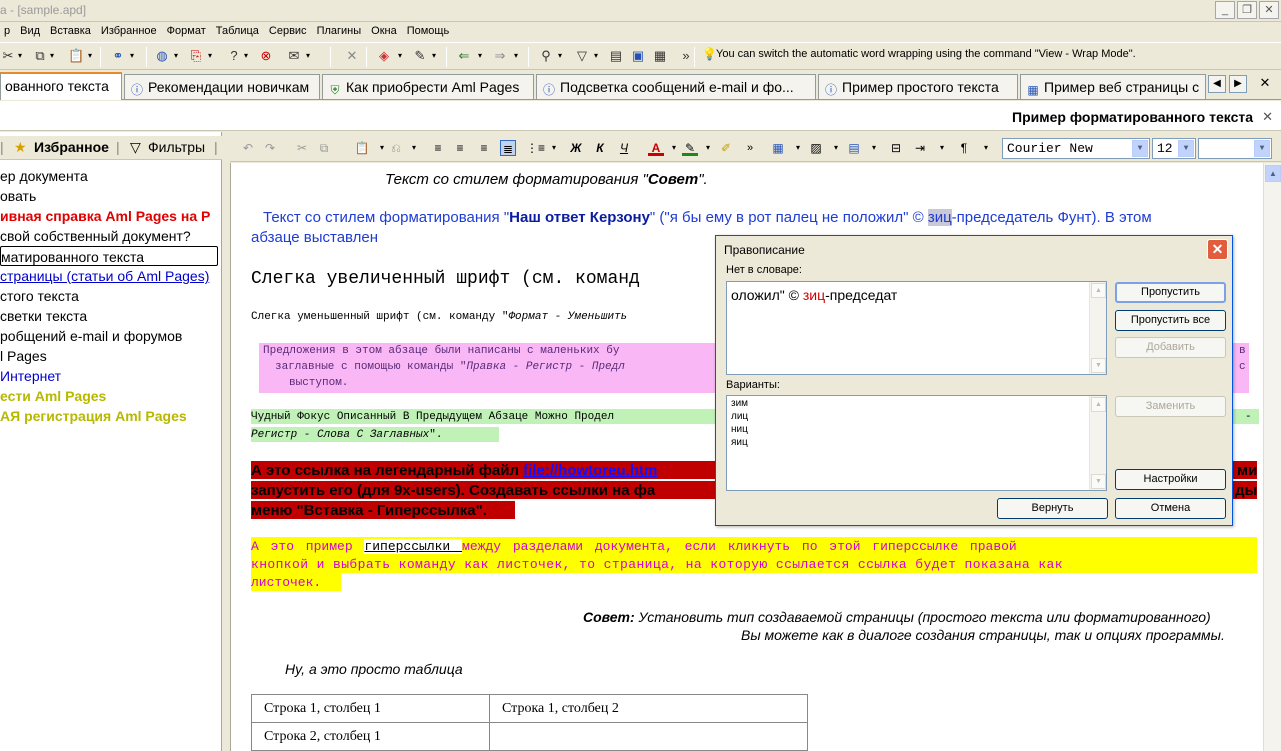  Describe the element at coordinates (111, 356) in the screenshot. I see `tree-item: l Pages` at that location.